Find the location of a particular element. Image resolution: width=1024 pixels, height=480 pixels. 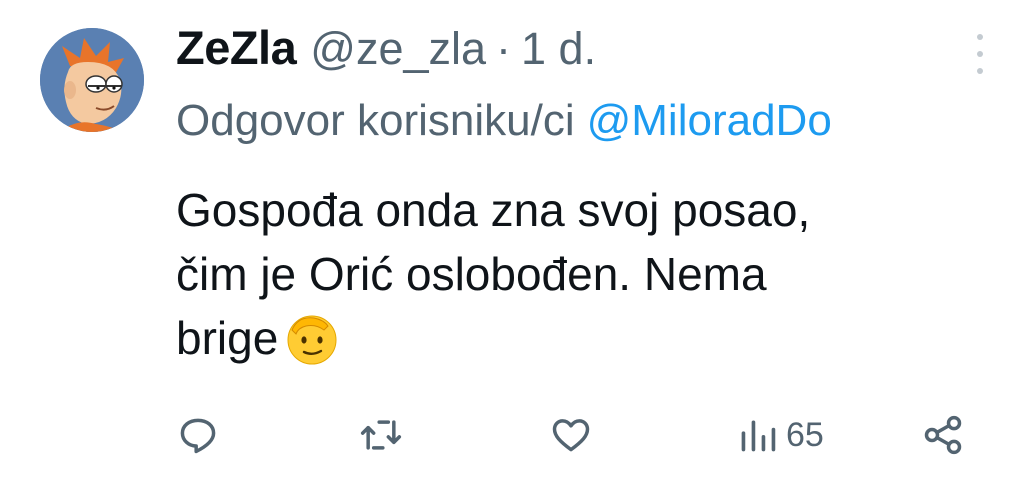

like-button is located at coordinates (571, 435).